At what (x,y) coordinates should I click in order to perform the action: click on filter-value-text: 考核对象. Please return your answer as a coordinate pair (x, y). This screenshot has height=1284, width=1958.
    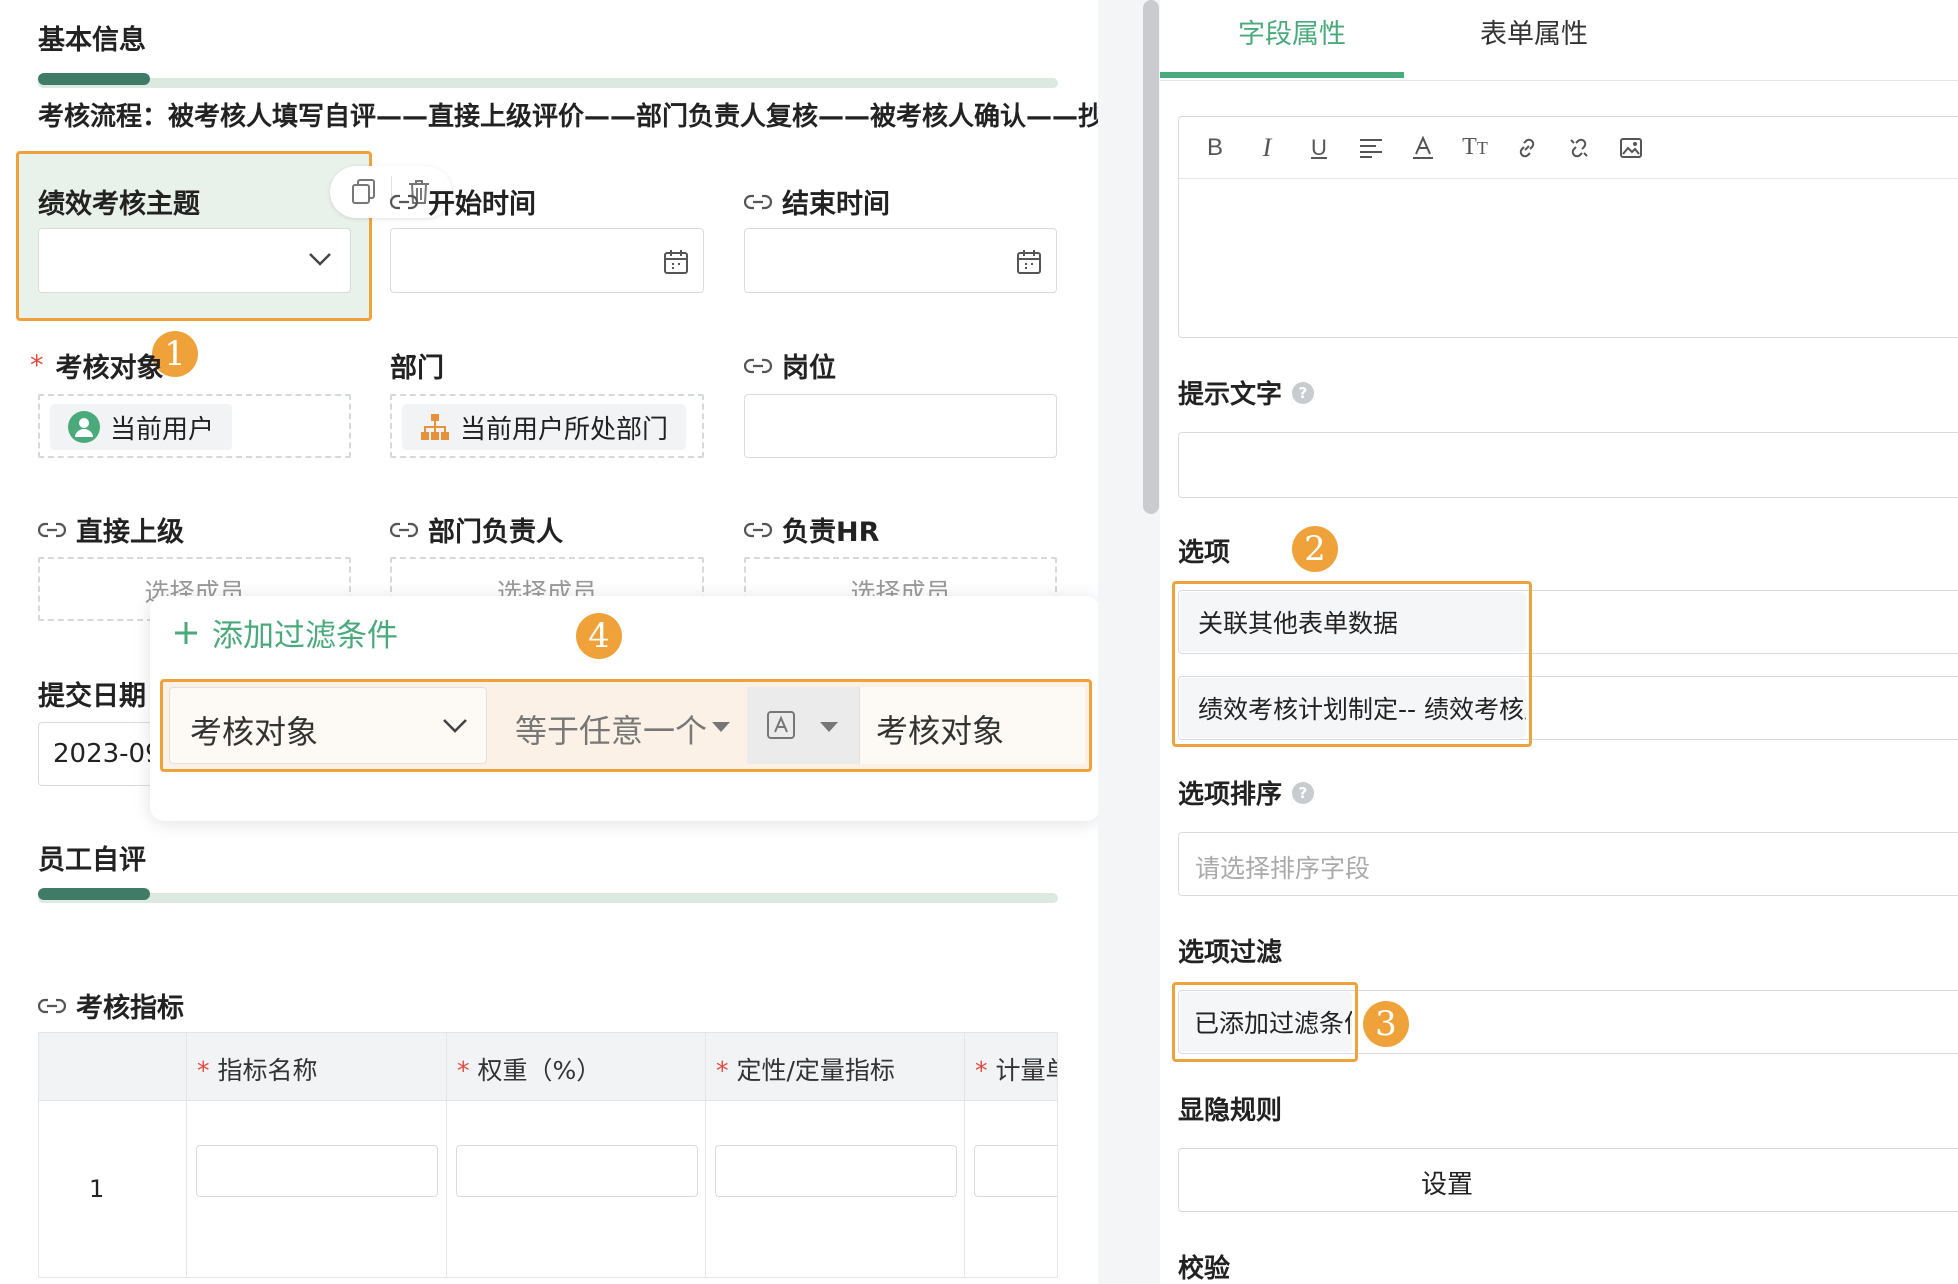
    Looking at the image, I should click on (940, 731).